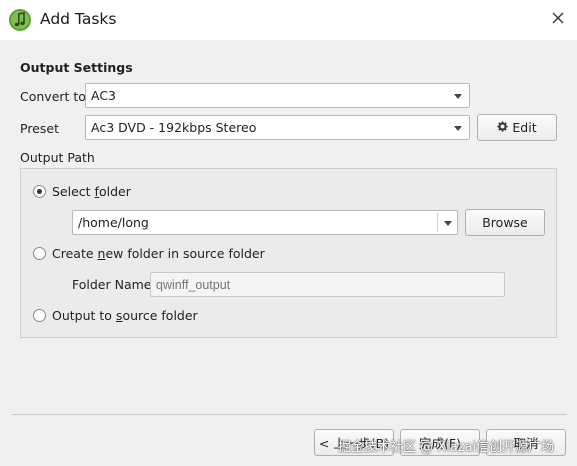 Image resolution: width=577 pixels, height=466 pixels. I want to click on preset-select: Ac3 DVD - 192kbps Stereo, so click(277, 127).